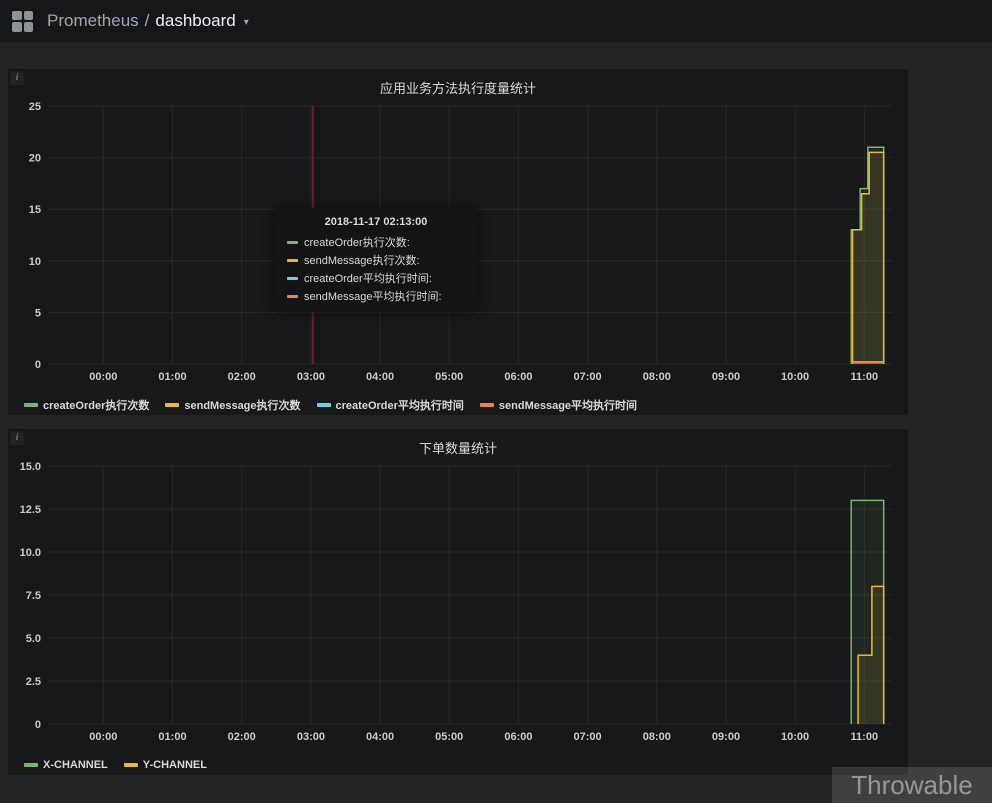 The height and width of the screenshot is (803, 992). Describe the element at coordinates (174, 765) in the screenshot. I see `legend-label: Y-CHANNEL` at that location.